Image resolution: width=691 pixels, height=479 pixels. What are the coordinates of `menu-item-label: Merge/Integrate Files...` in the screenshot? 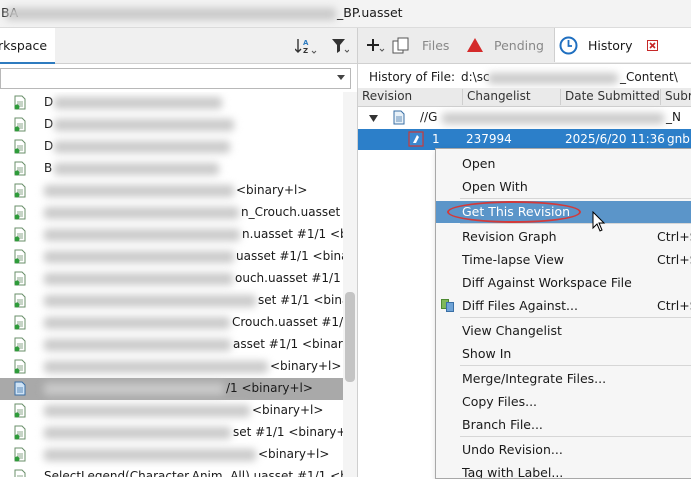 It's located at (534, 378).